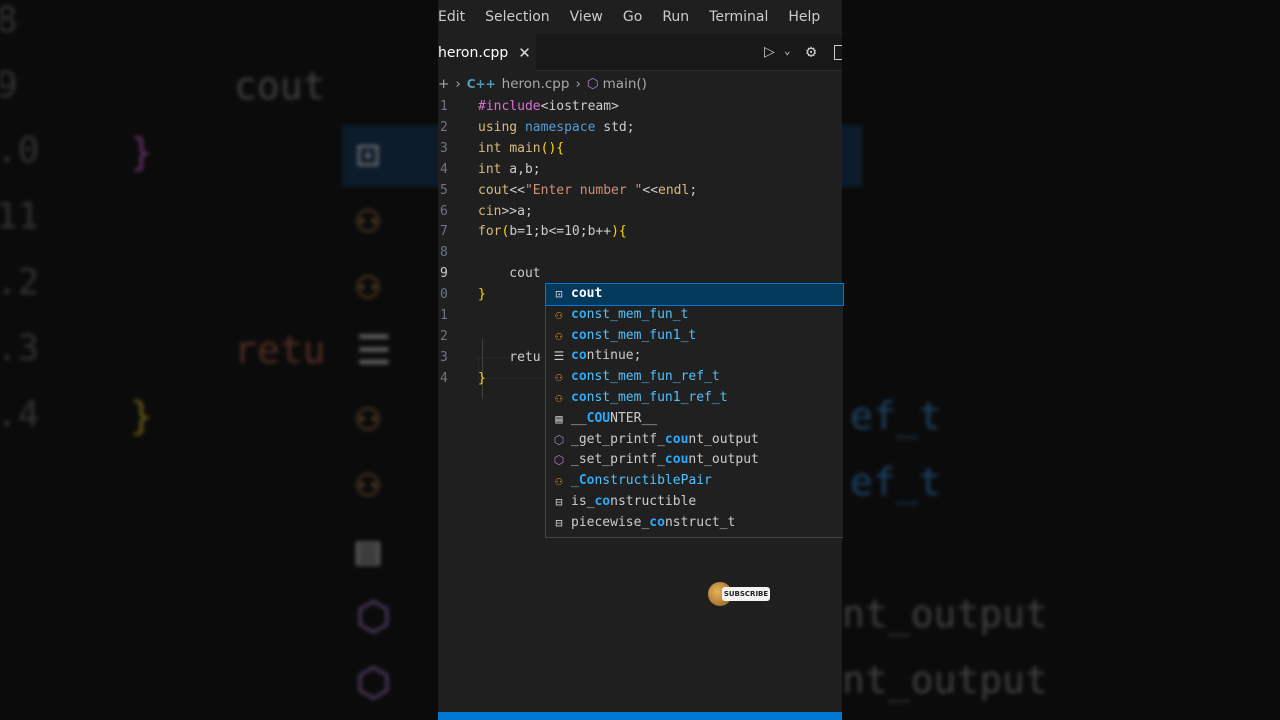  I want to click on bg-line-number: .3, so click(20, 348).